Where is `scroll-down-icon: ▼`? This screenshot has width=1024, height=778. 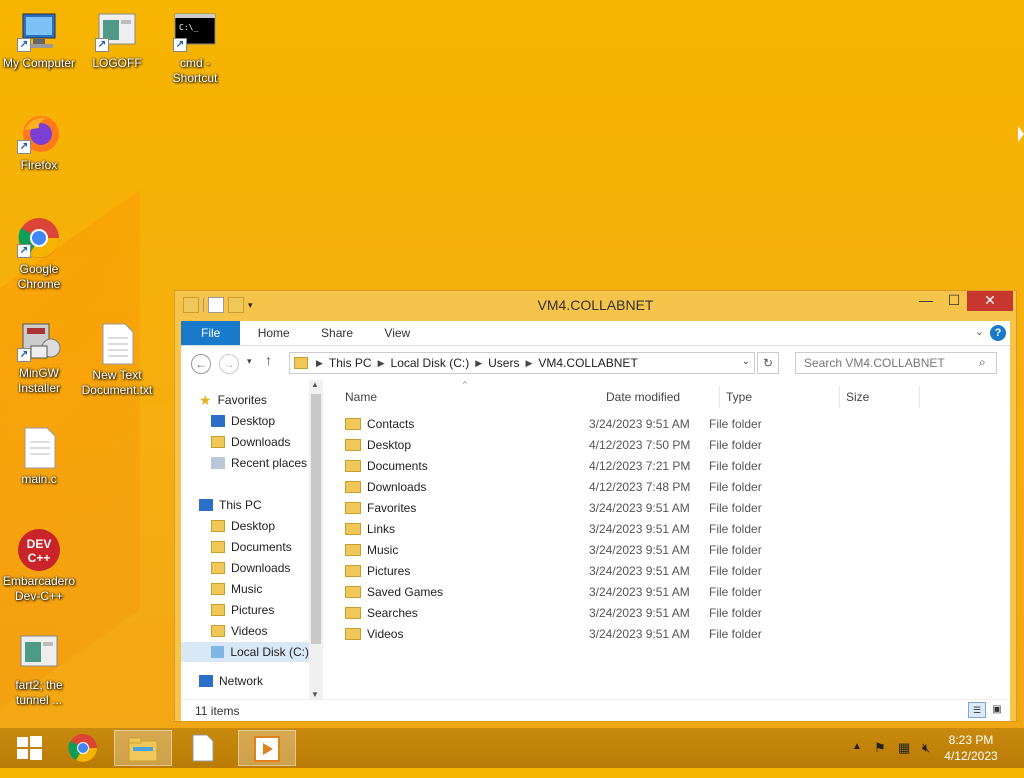
scroll-down-icon: ▼ is located at coordinates (315, 694).